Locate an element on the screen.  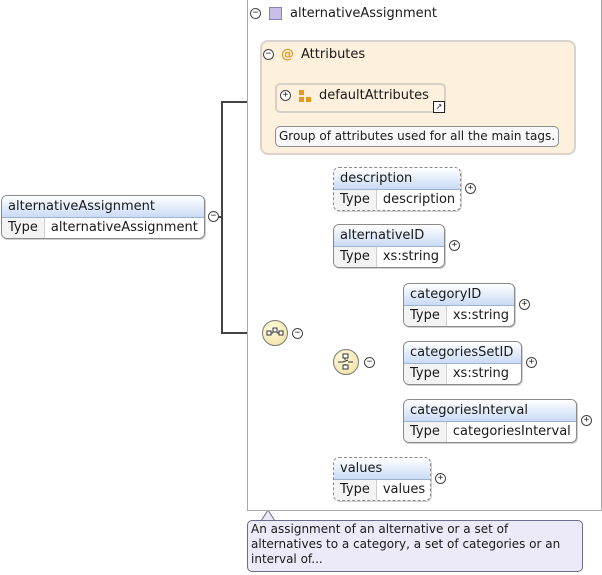
element-name: categoriesSetID is located at coordinates (462, 353).